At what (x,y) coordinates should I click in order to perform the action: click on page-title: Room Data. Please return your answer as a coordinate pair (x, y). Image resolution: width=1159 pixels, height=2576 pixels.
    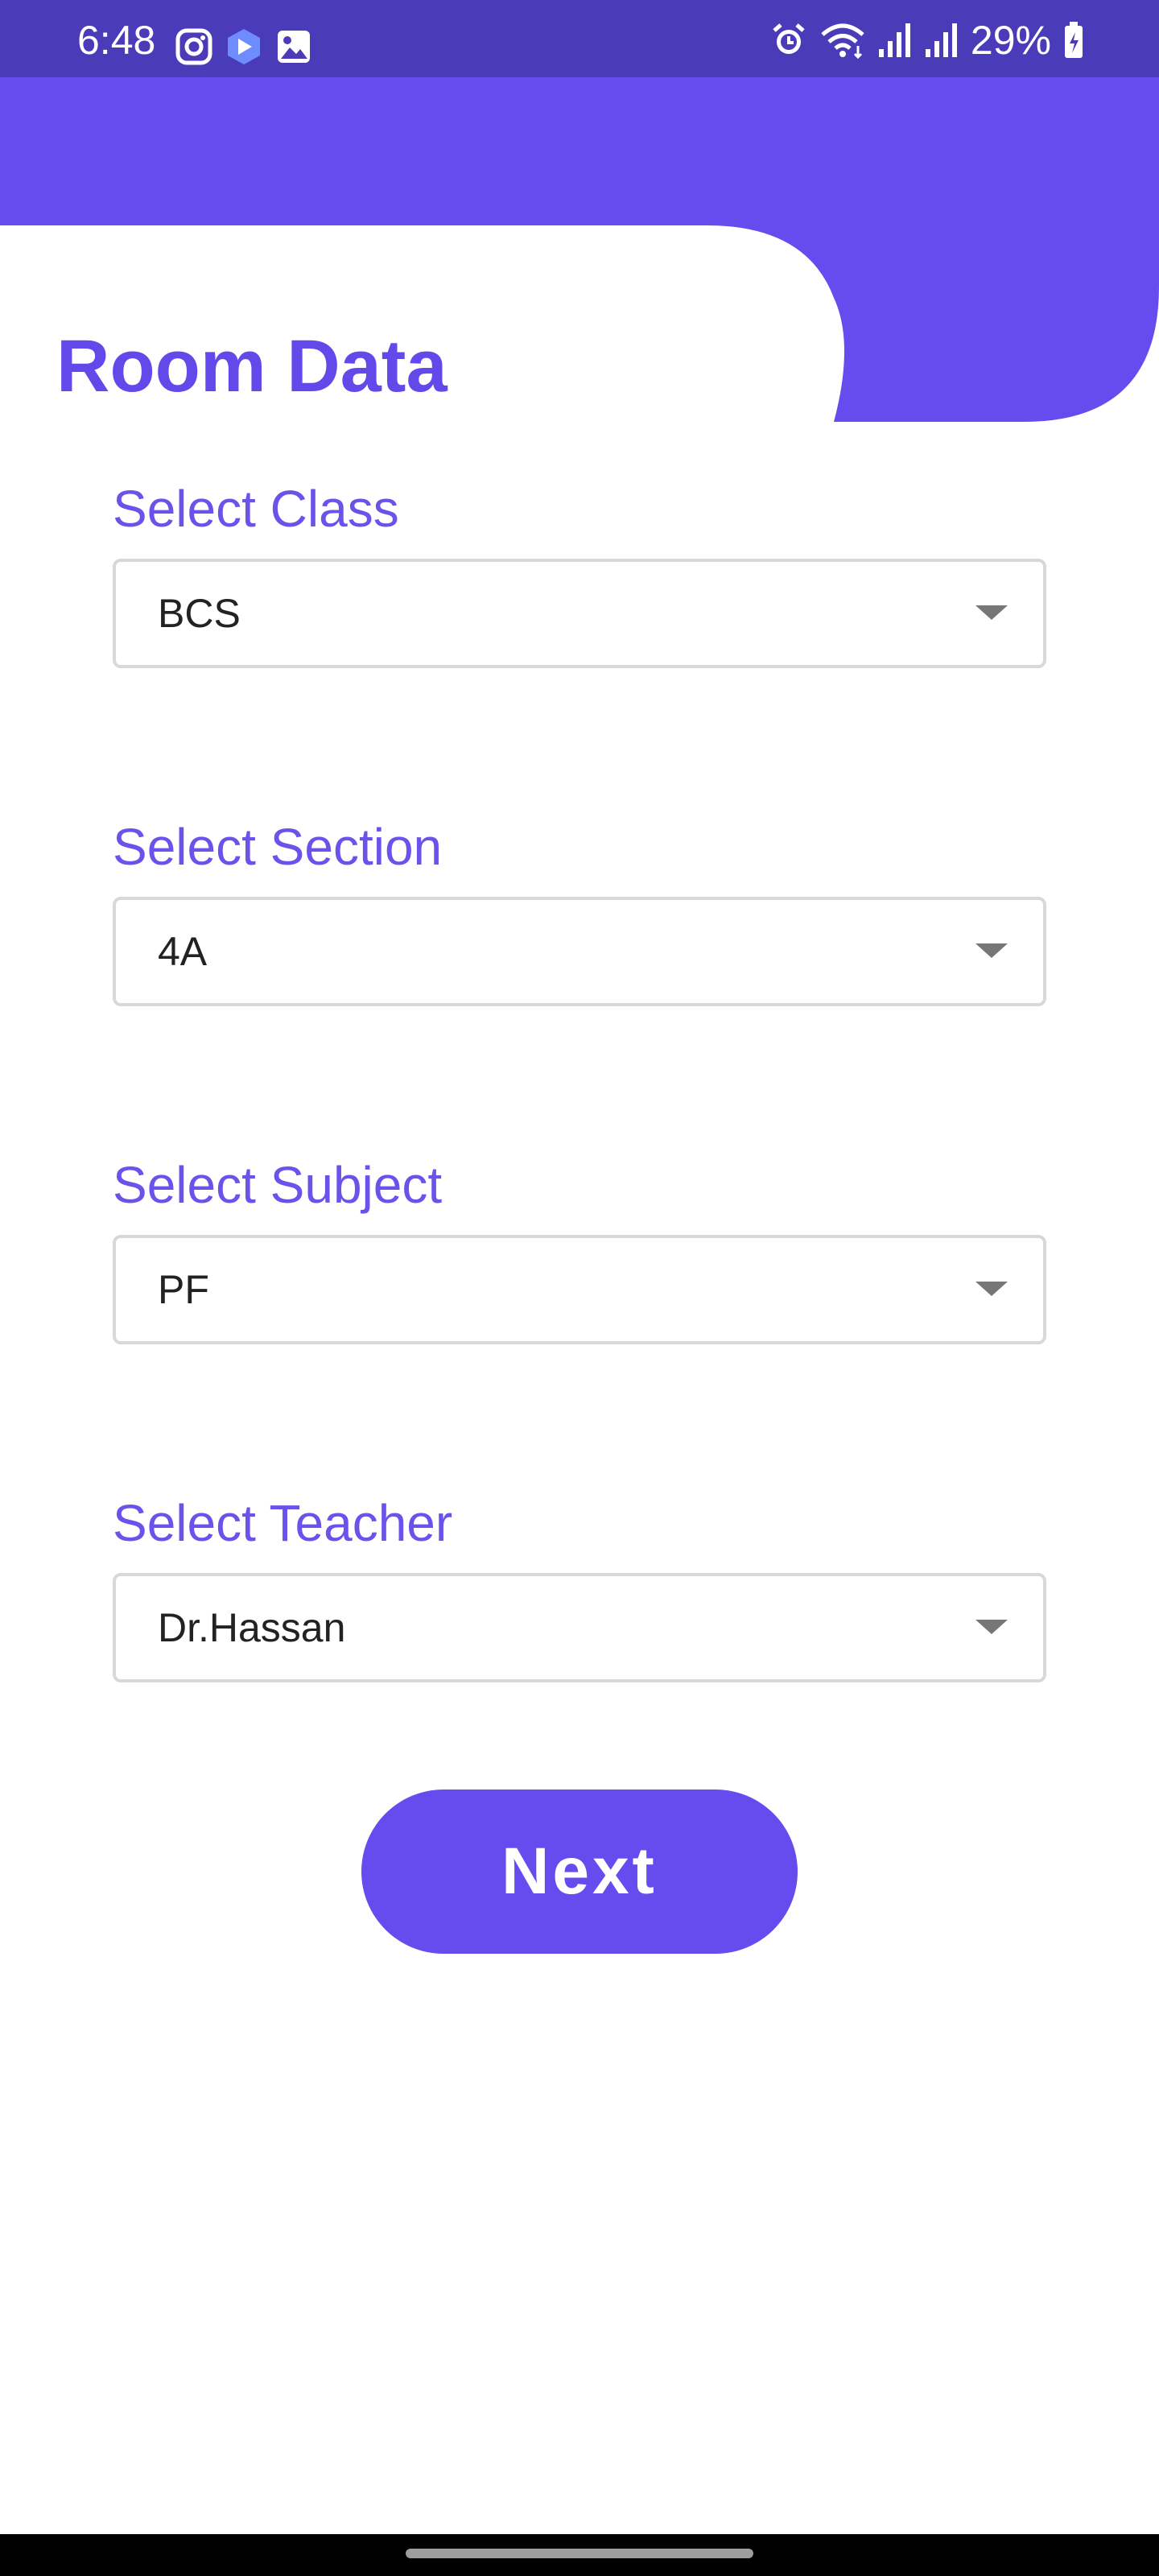
    Looking at the image, I should click on (252, 366).